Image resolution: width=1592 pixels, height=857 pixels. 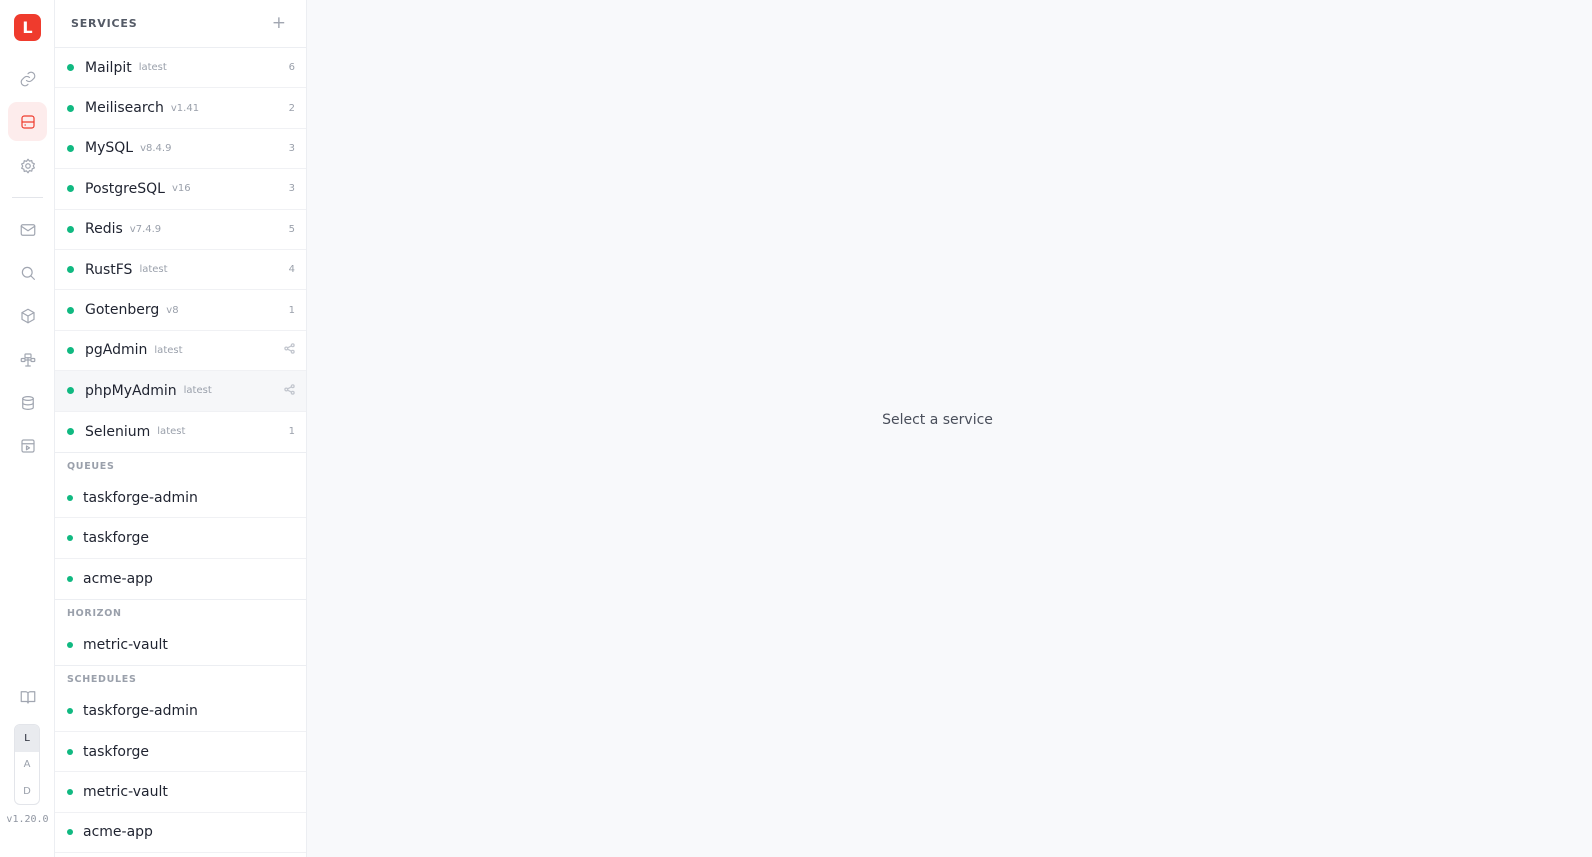 What do you see at coordinates (180, 230) in the screenshot?
I see `service-item-redis: Redis v7.4.9 5` at bounding box center [180, 230].